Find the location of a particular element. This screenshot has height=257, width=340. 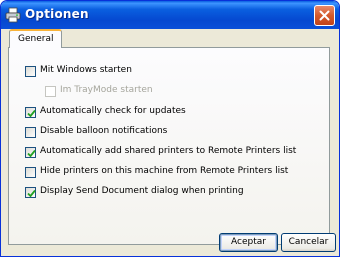

window-title: Optionen is located at coordinates (57, 14).